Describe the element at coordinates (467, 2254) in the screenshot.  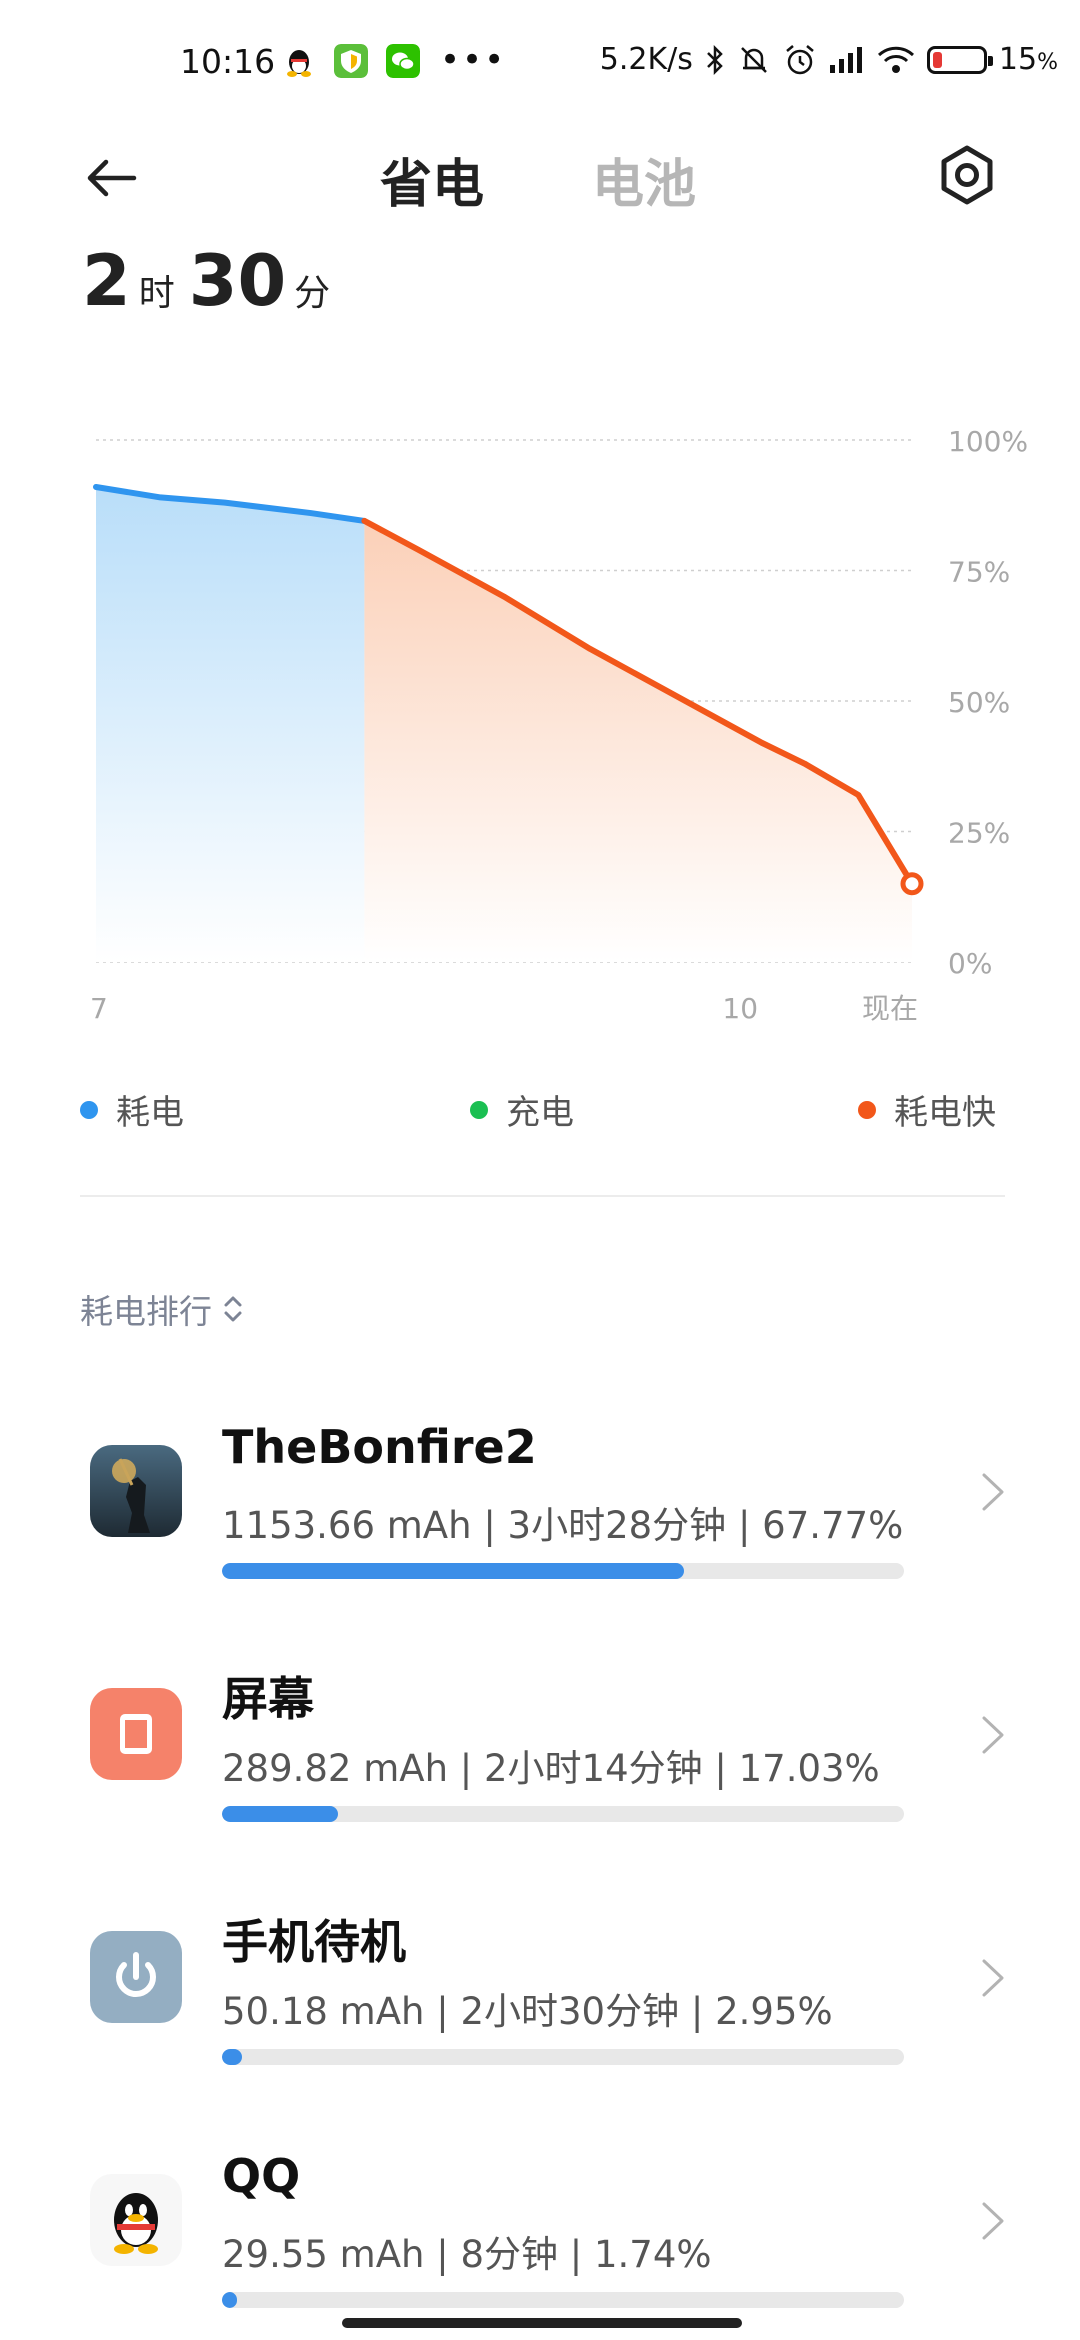
I see `usage-detail: 29.55 mAh | 8分钟 | 1.74%` at that location.